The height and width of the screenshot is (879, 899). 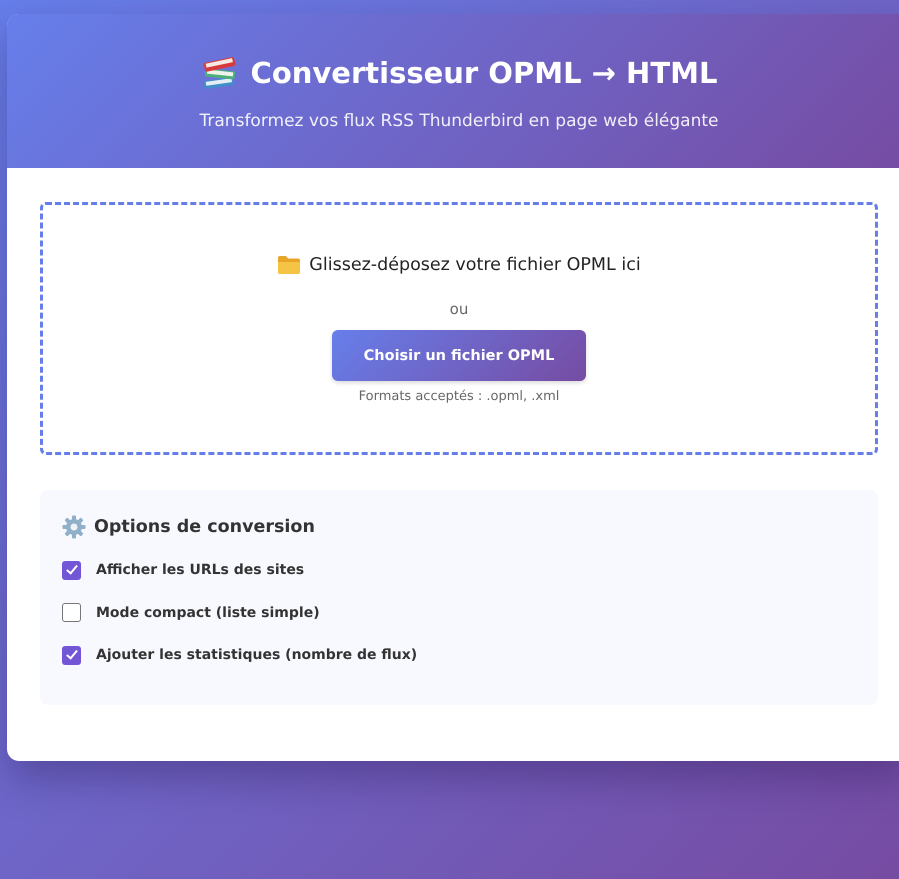 I want to click on checkbox-label: Mode compact (liste simple), so click(x=208, y=612).